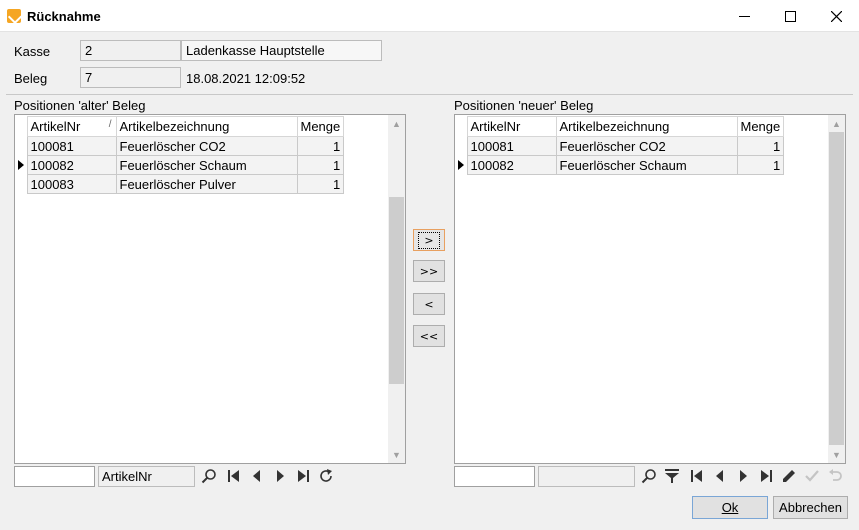  I want to click on column-header-artikelnr: ArtikelNr /, so click(71, 126).